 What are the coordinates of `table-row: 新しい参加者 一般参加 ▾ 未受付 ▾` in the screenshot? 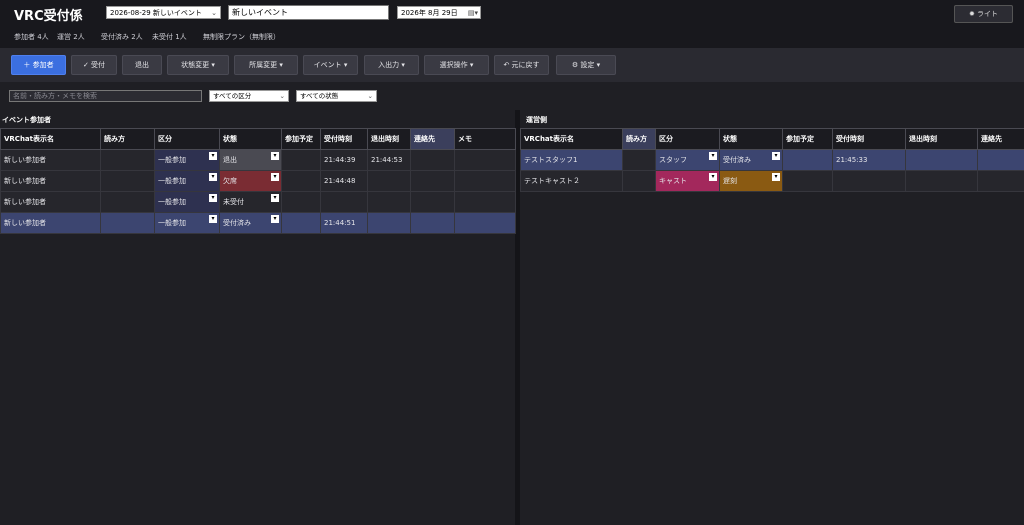 It's located at (258, 202).